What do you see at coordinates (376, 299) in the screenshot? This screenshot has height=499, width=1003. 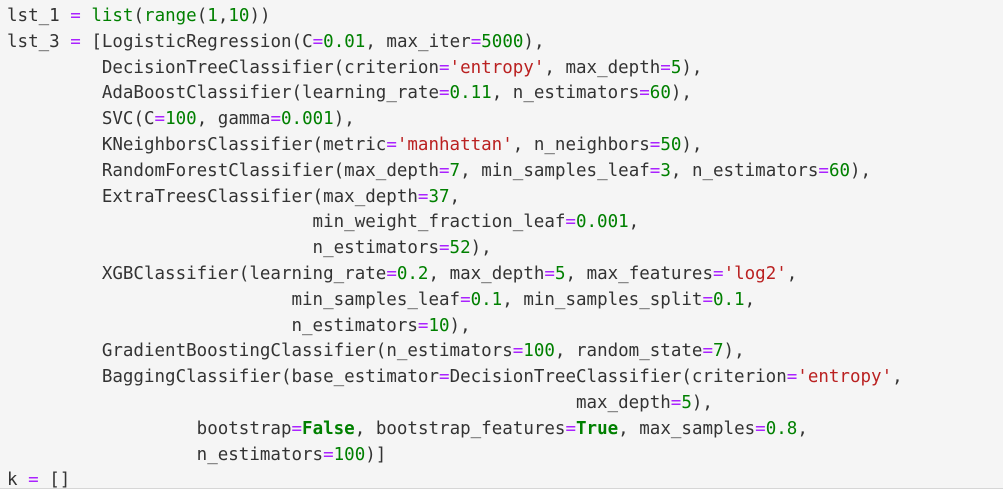 I see `code-identifier: min_samples_leaf` at bounding box center [376, 299].